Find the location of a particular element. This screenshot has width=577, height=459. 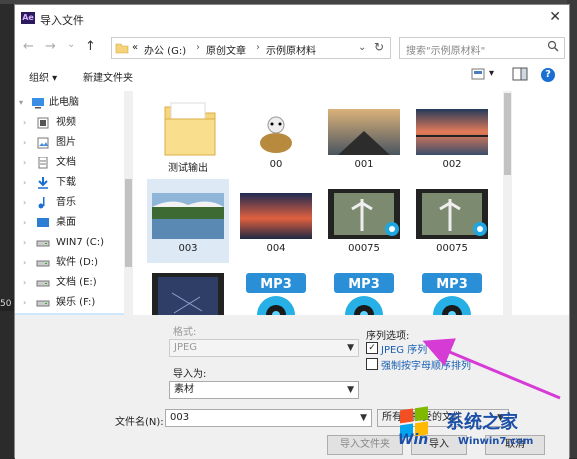

site-watermark: Win 系统之家 Winwin7.com is located at coordinates (482, 430).